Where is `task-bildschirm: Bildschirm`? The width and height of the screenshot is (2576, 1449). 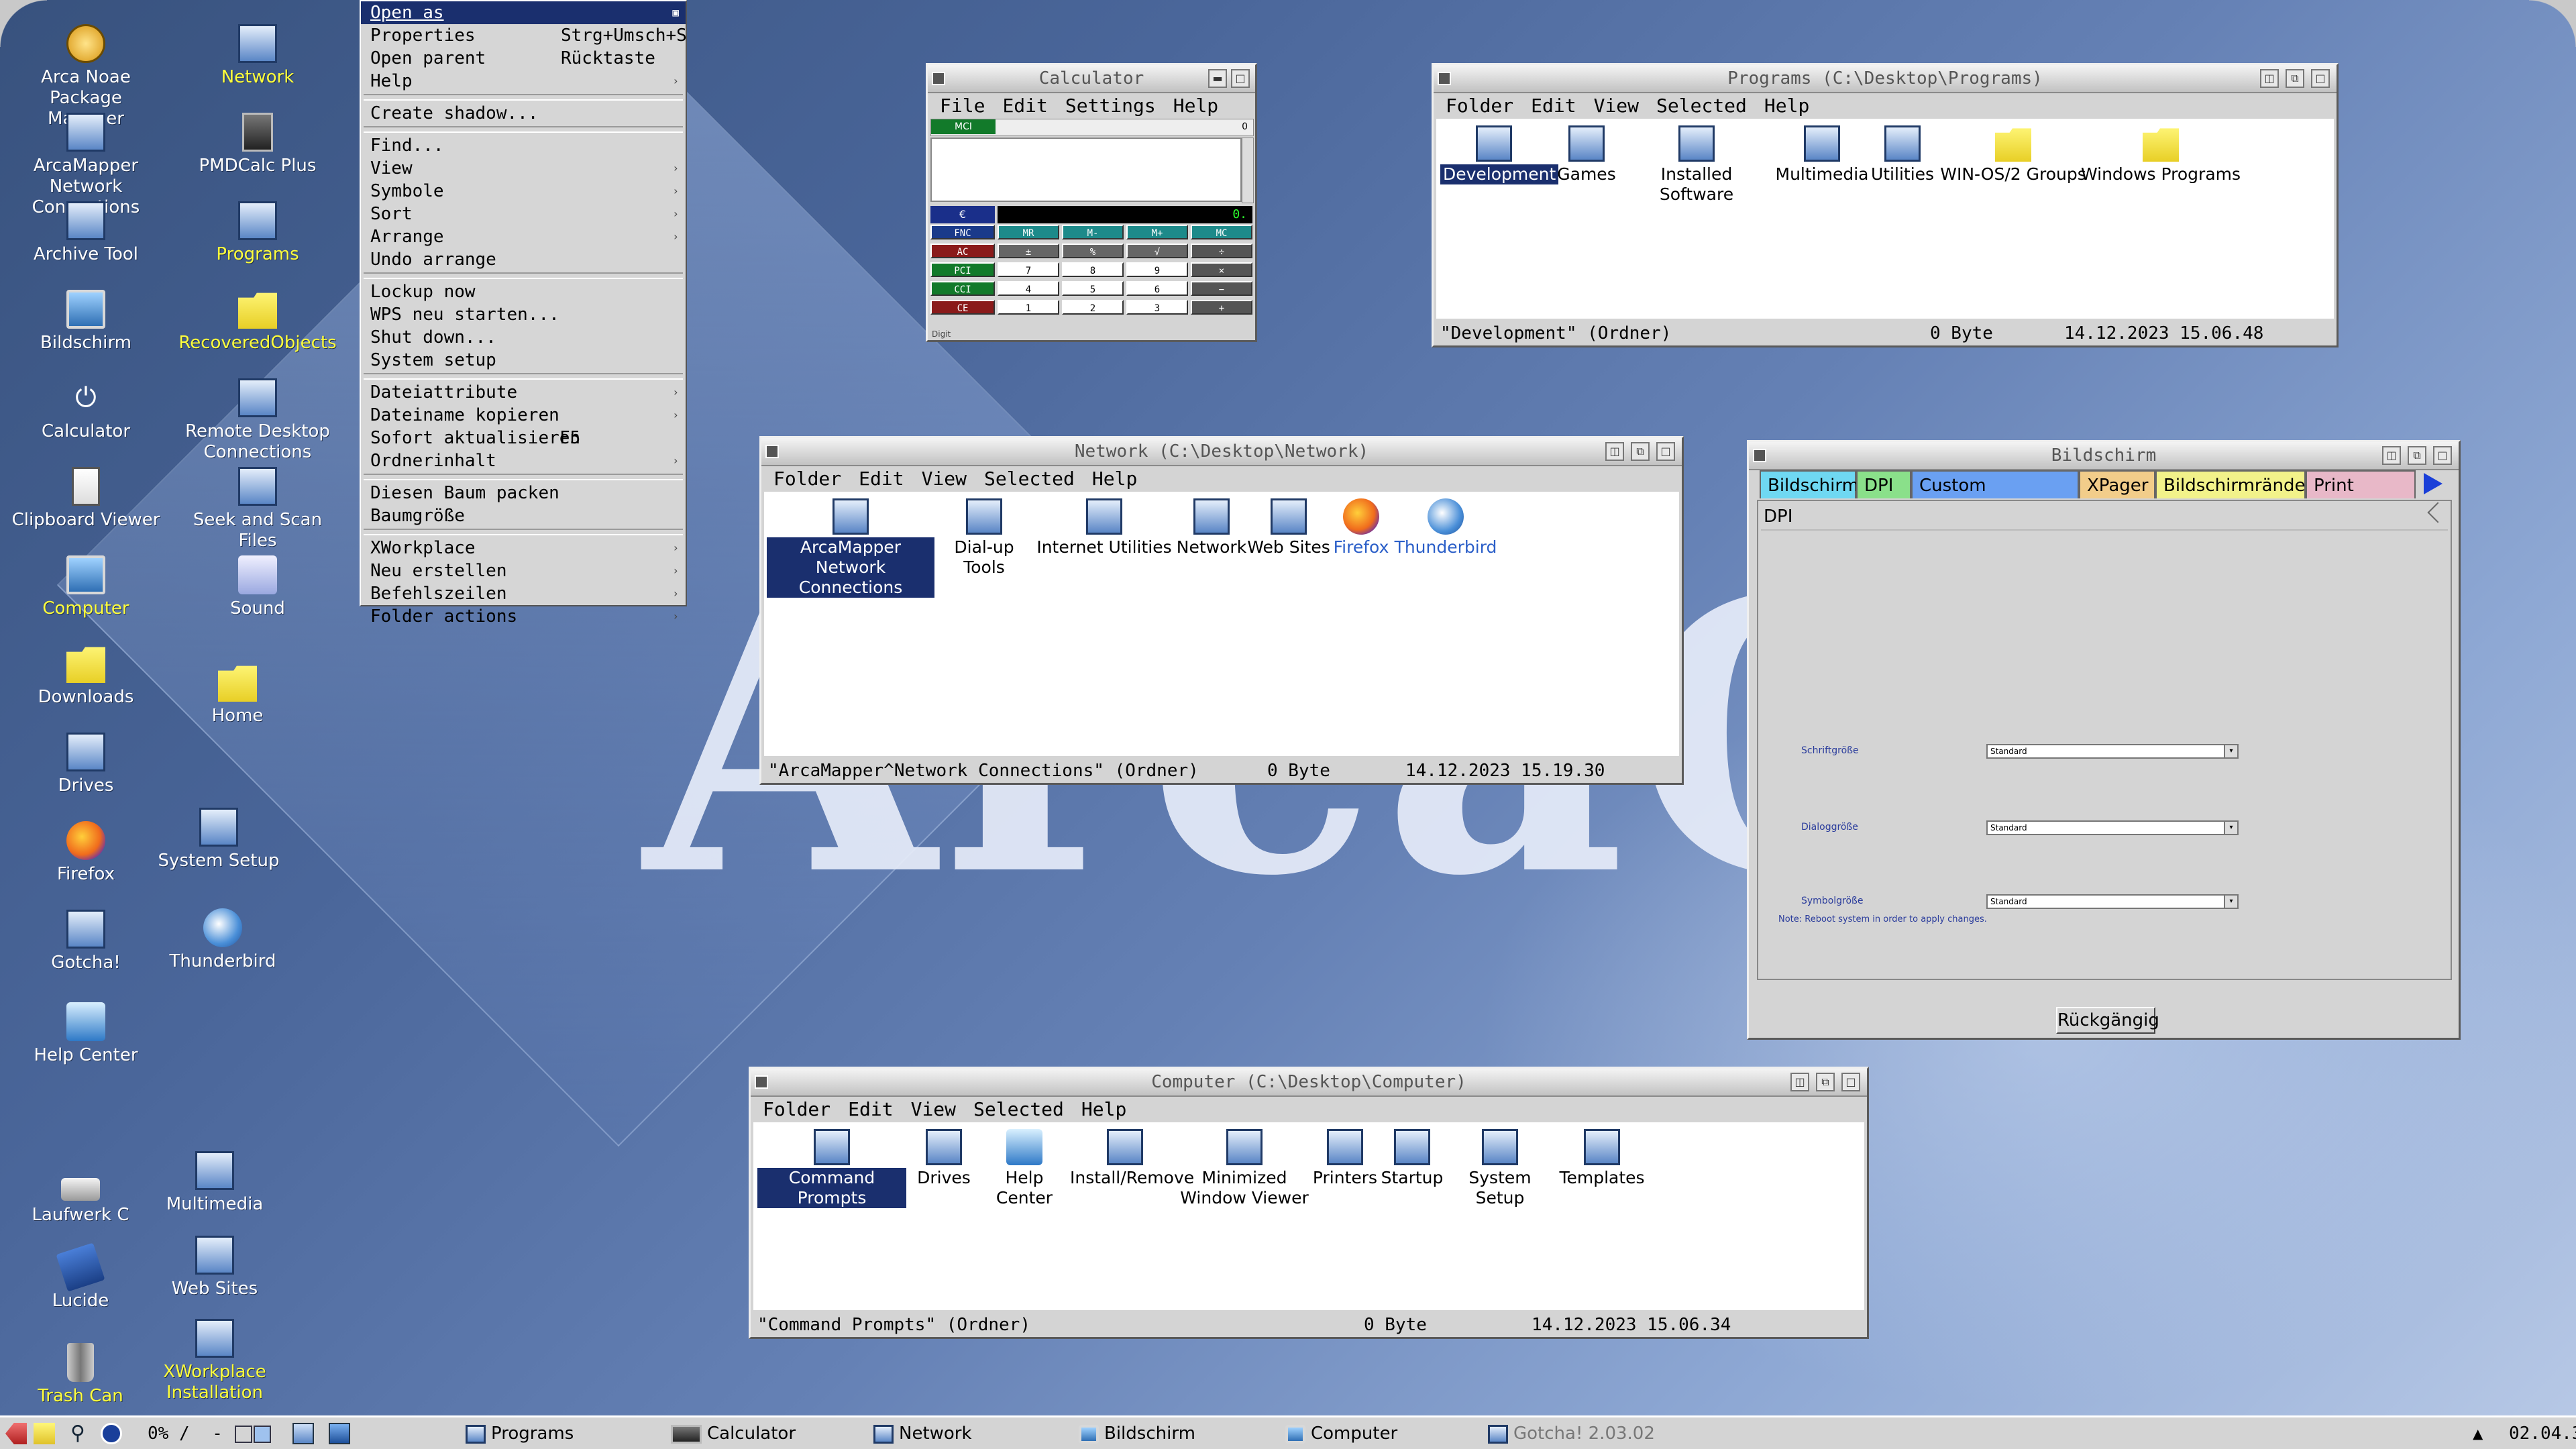
task-bildschirm: Bildschirm is located at coordinates (1137, 1433).